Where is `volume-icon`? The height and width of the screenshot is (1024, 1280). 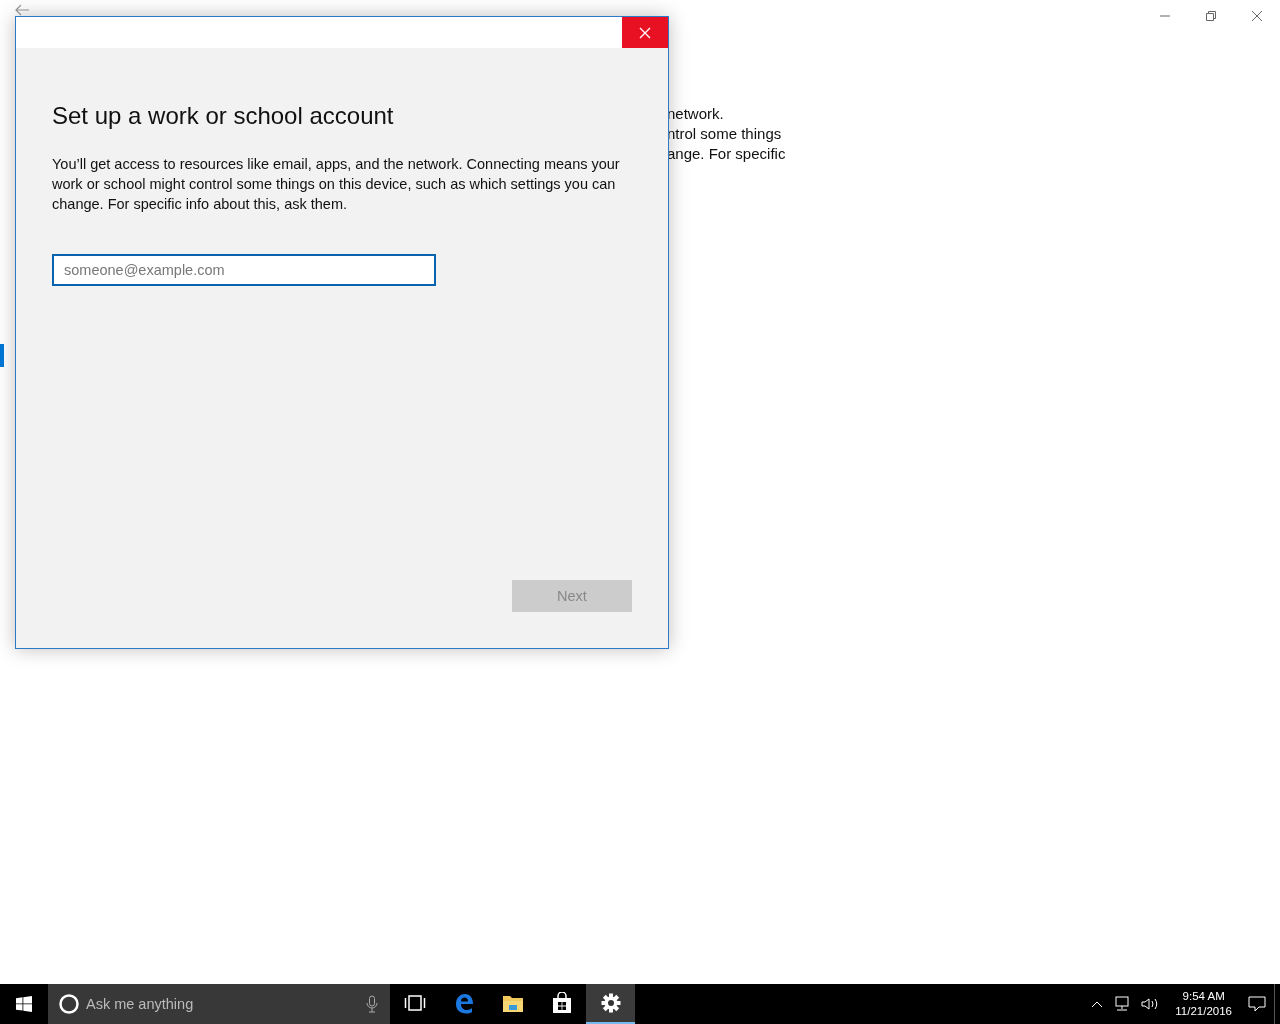 volume-icon is located at coordinates (1150, 1004).